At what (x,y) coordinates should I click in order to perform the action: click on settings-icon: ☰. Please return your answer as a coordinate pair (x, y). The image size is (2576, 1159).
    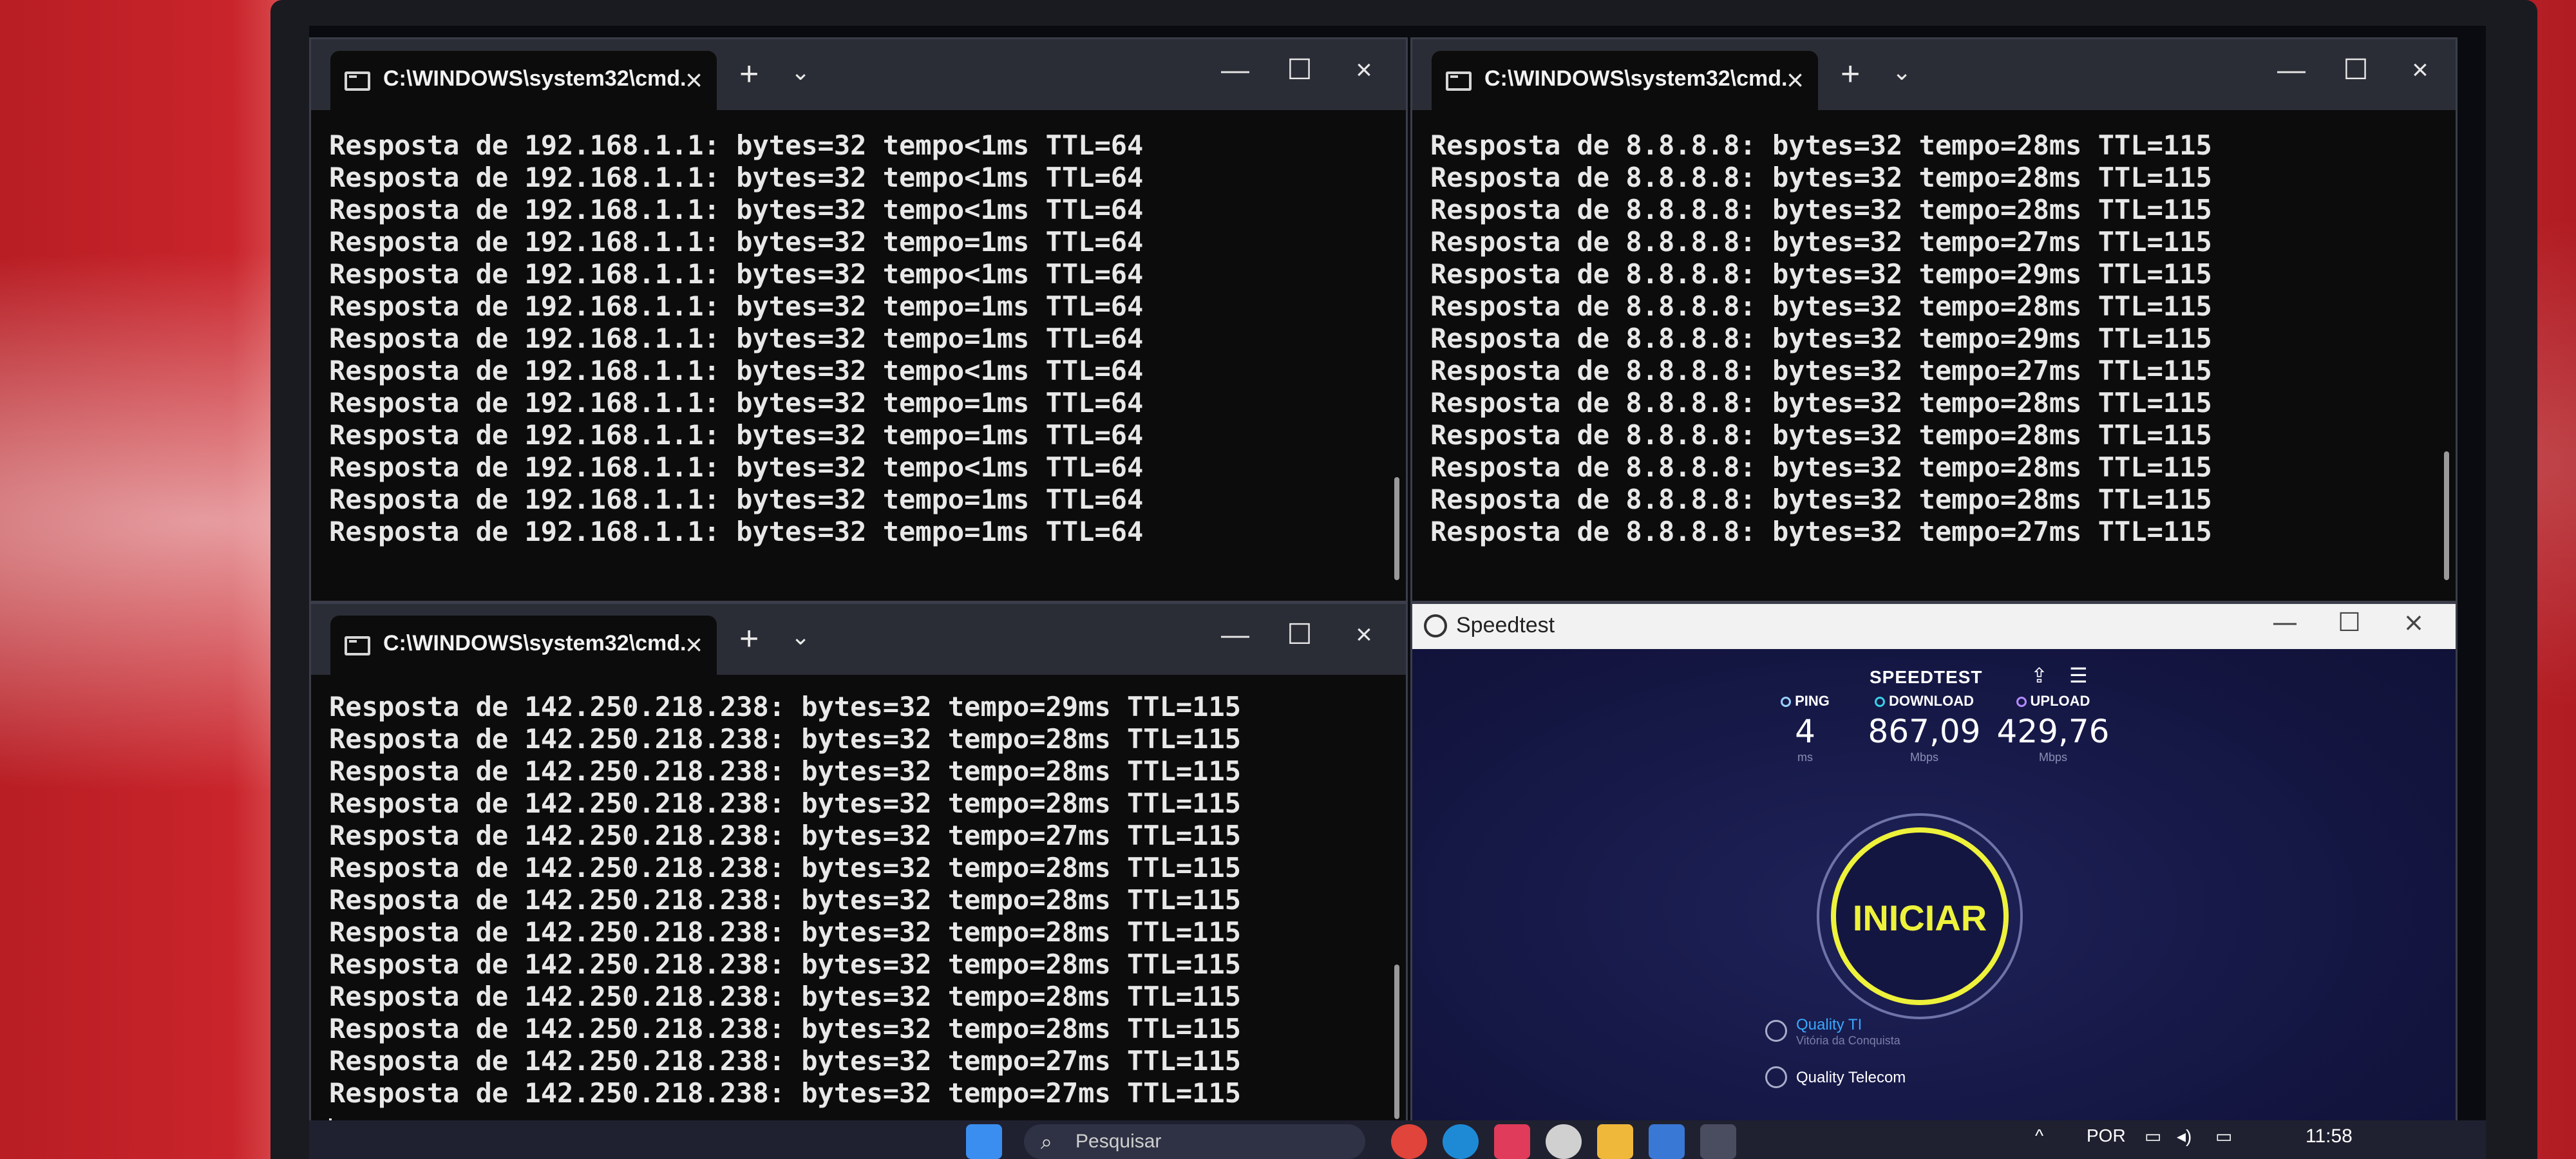
    Looking at the image, I should click on (2078, 675).